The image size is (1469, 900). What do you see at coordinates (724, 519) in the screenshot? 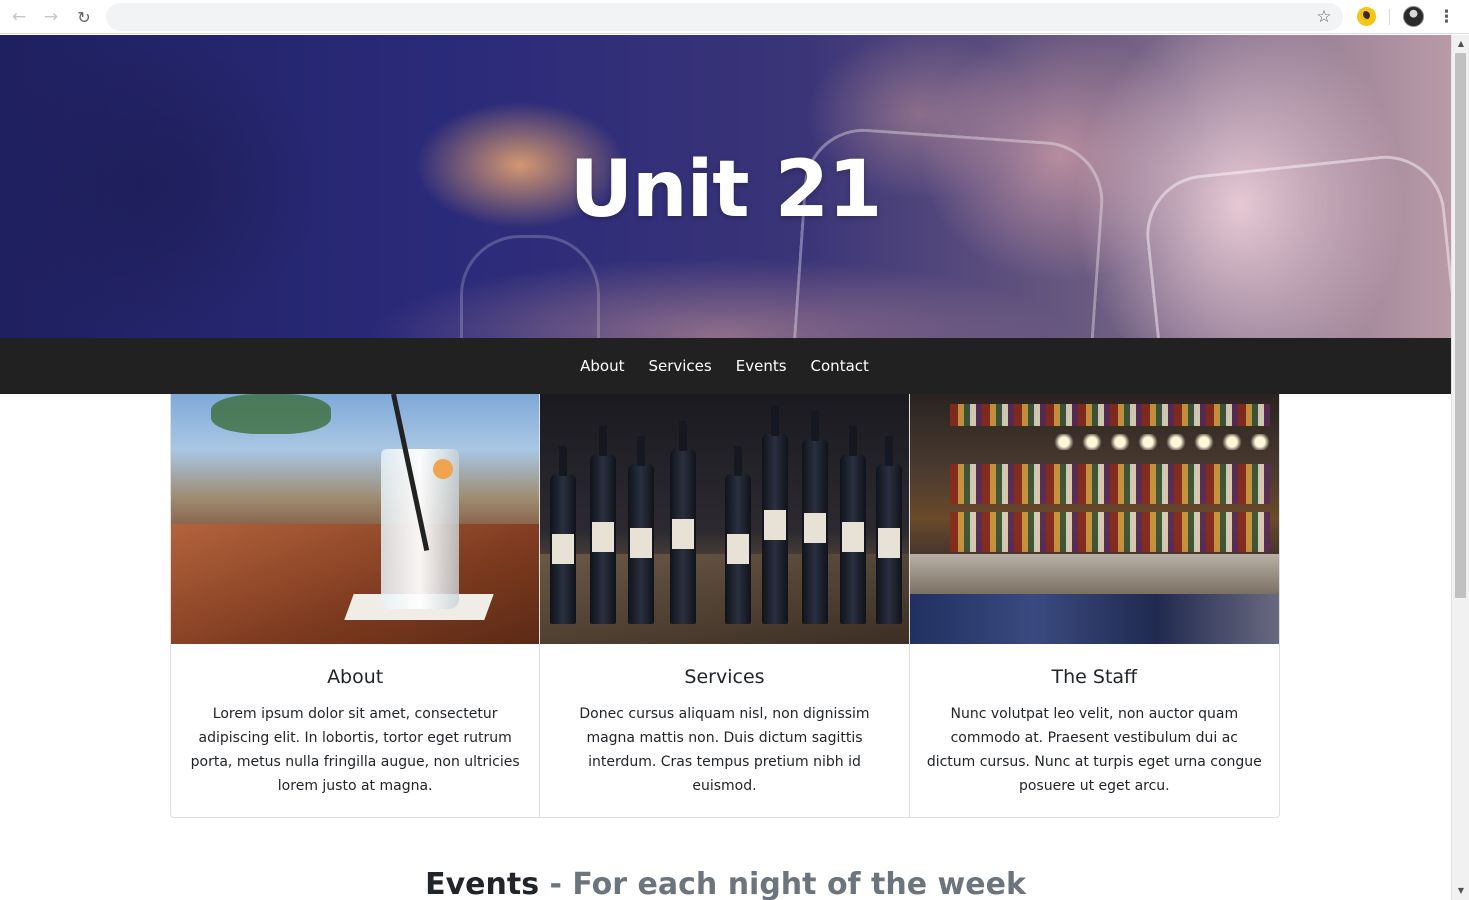
I see `card-image-wine-bottles` at bounding box center [724, 519].